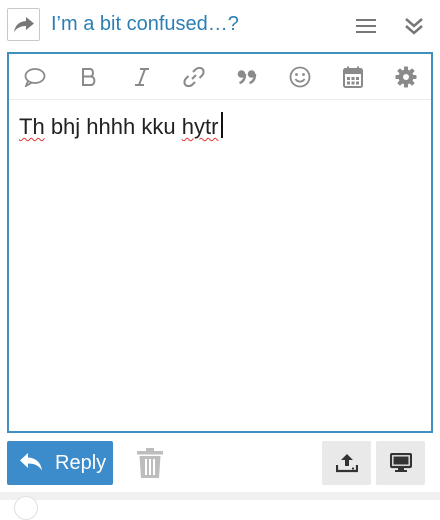 This screenshot has height=520, width=440. I want to click on reply-button-label: Reply, so click(81, 462).